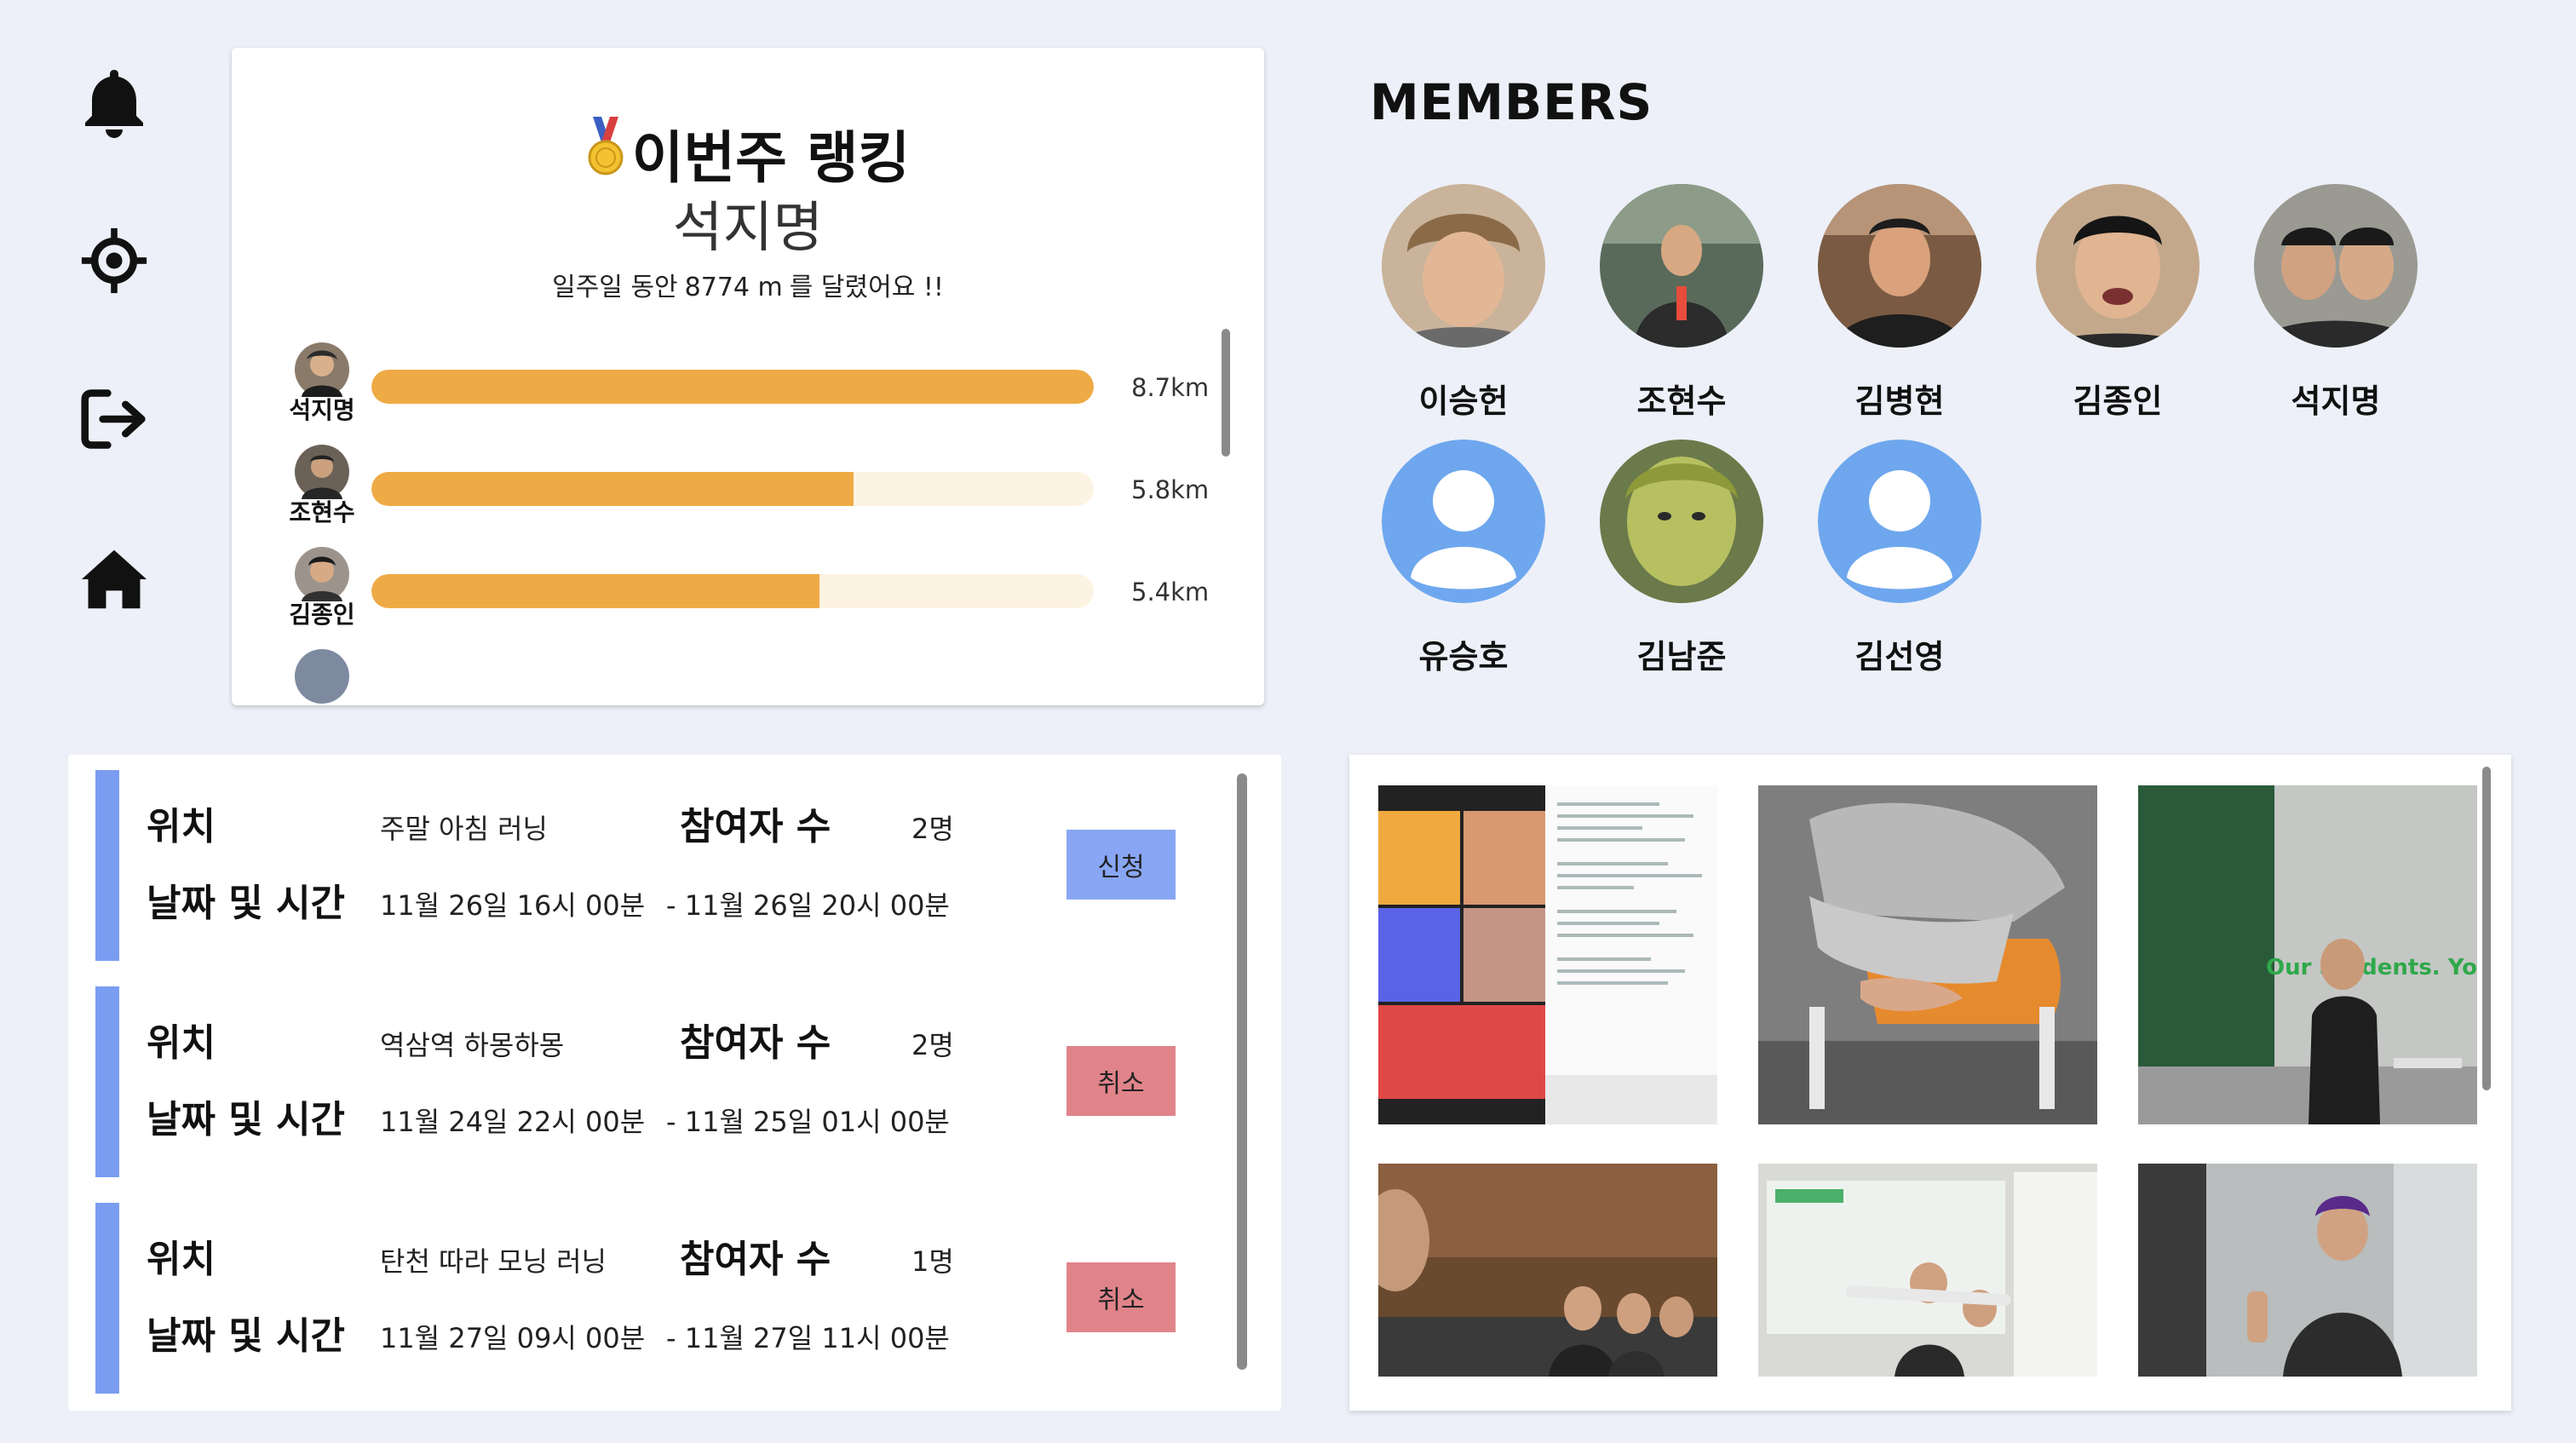 The image size is (2576, 1443). What do you see at coordinates (322, 512) in the screenshot?
I see `ranking-row-name: 조현수` at bounding box center [322, 512].